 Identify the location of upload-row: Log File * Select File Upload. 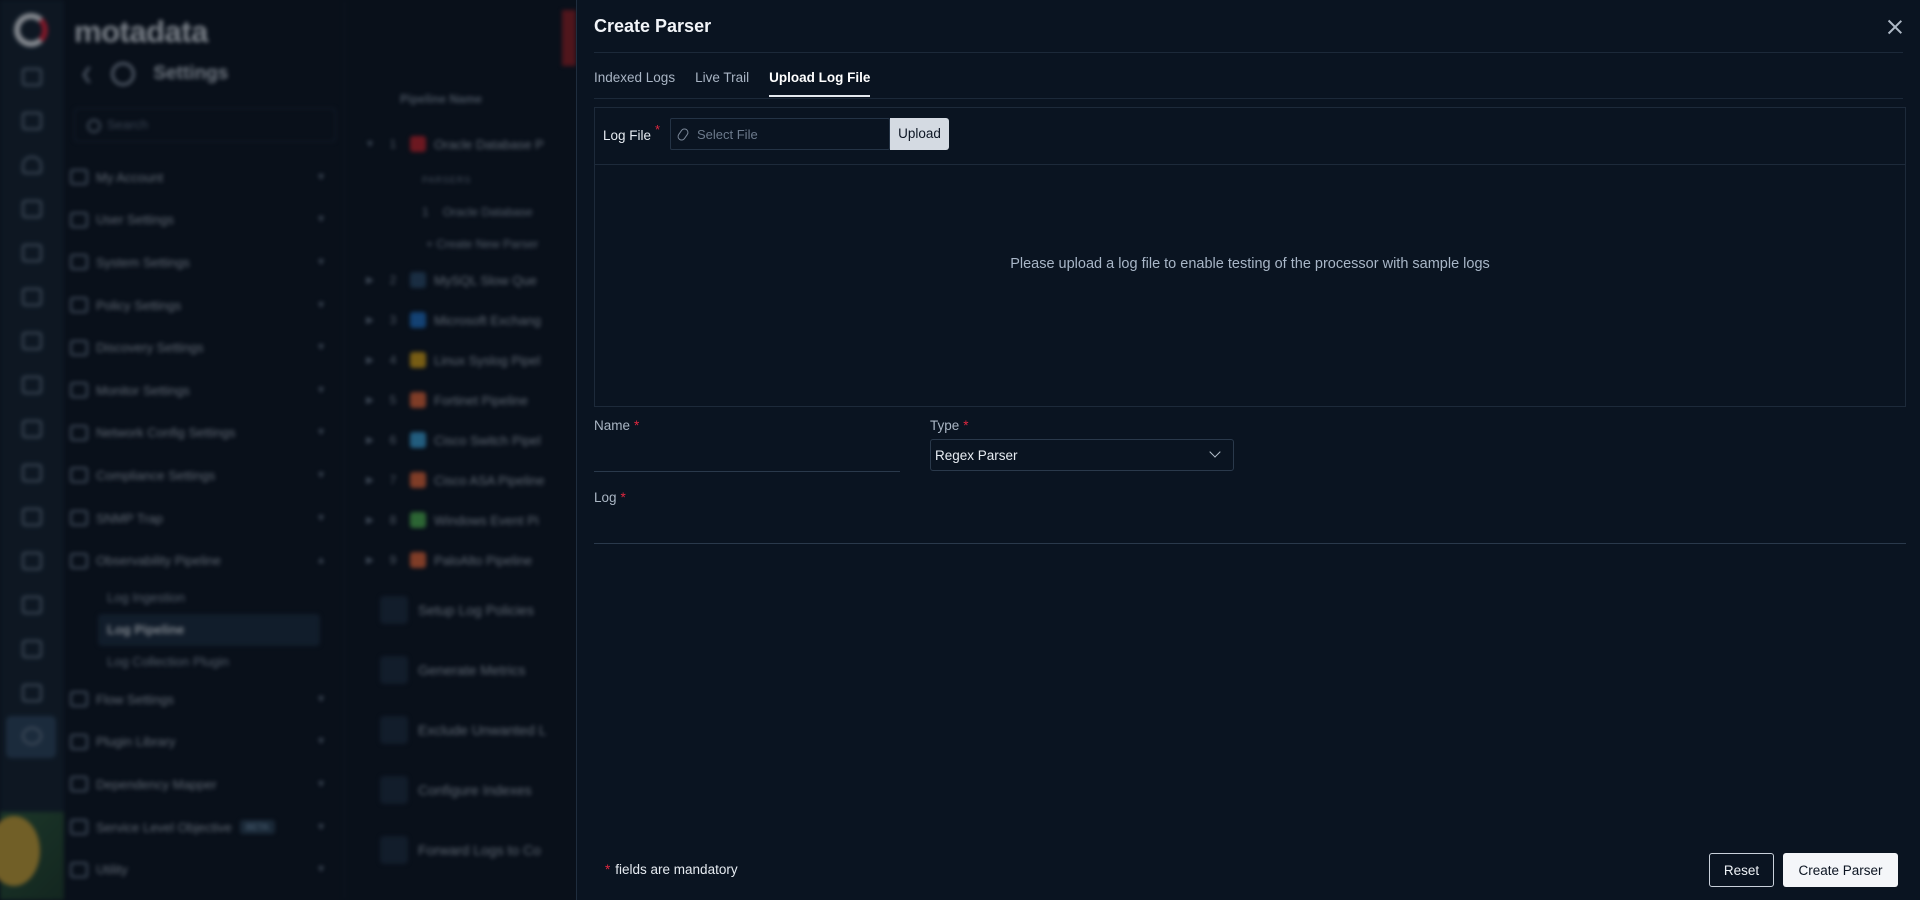
(1250, 136).